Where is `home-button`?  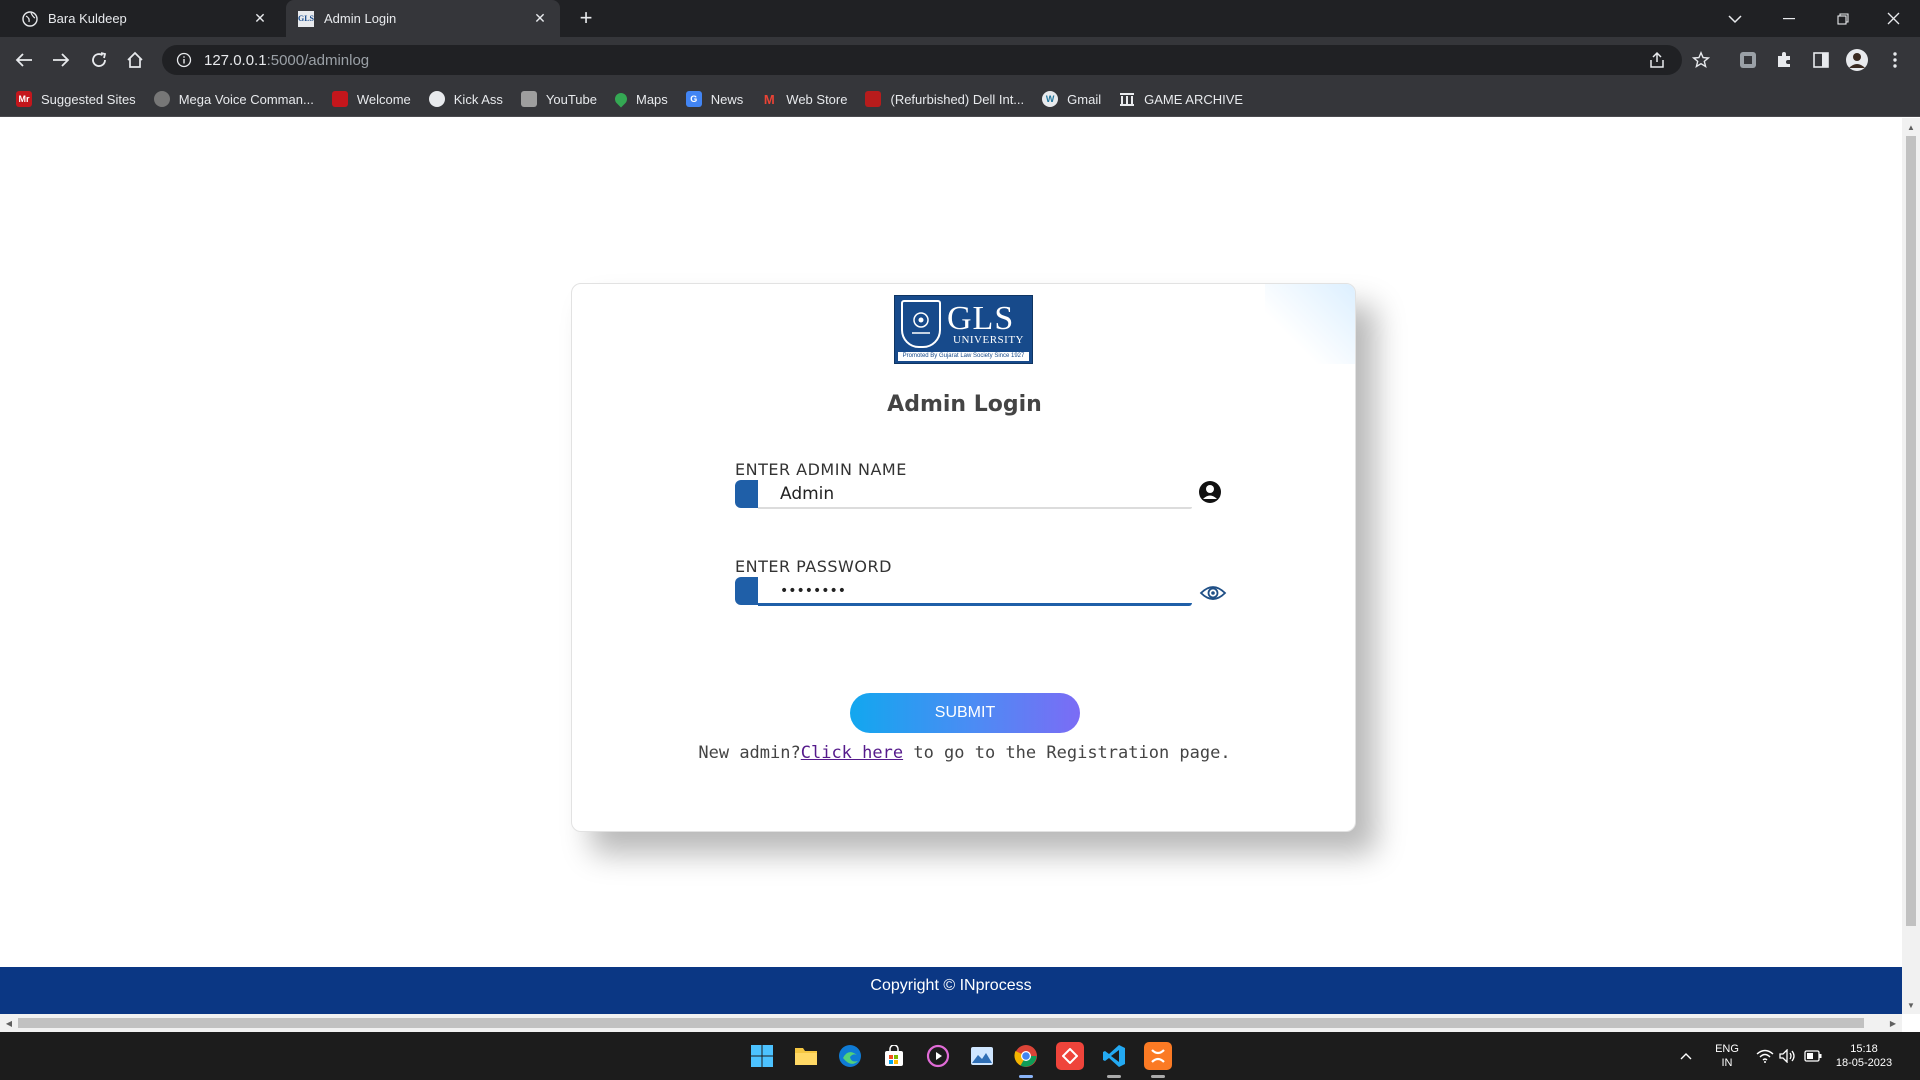 home-button is located at coordinates (135, 60).